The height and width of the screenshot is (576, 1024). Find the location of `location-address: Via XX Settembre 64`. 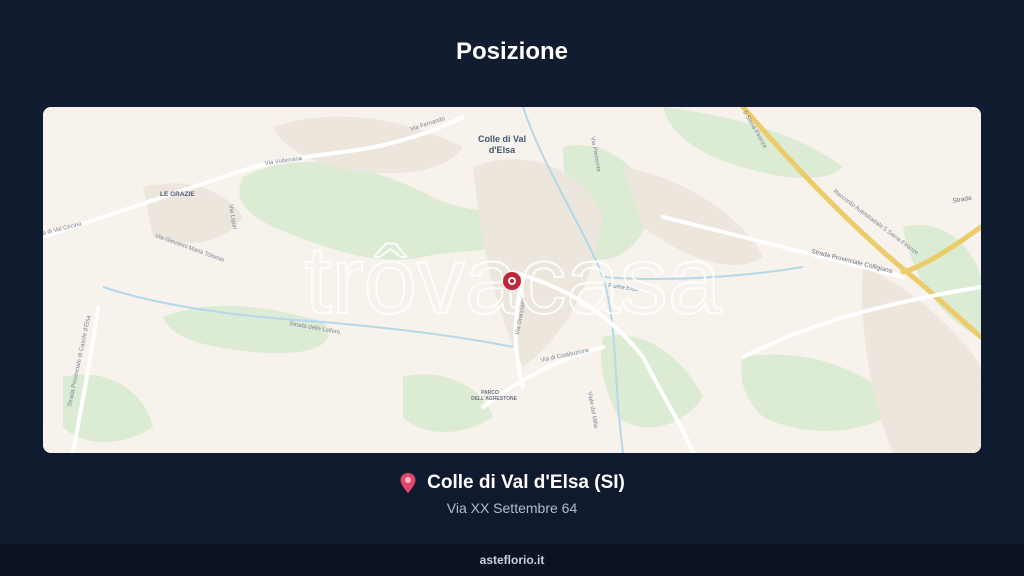

location-address: Via XX Settembre 64 is located at coordinates (512, 508).